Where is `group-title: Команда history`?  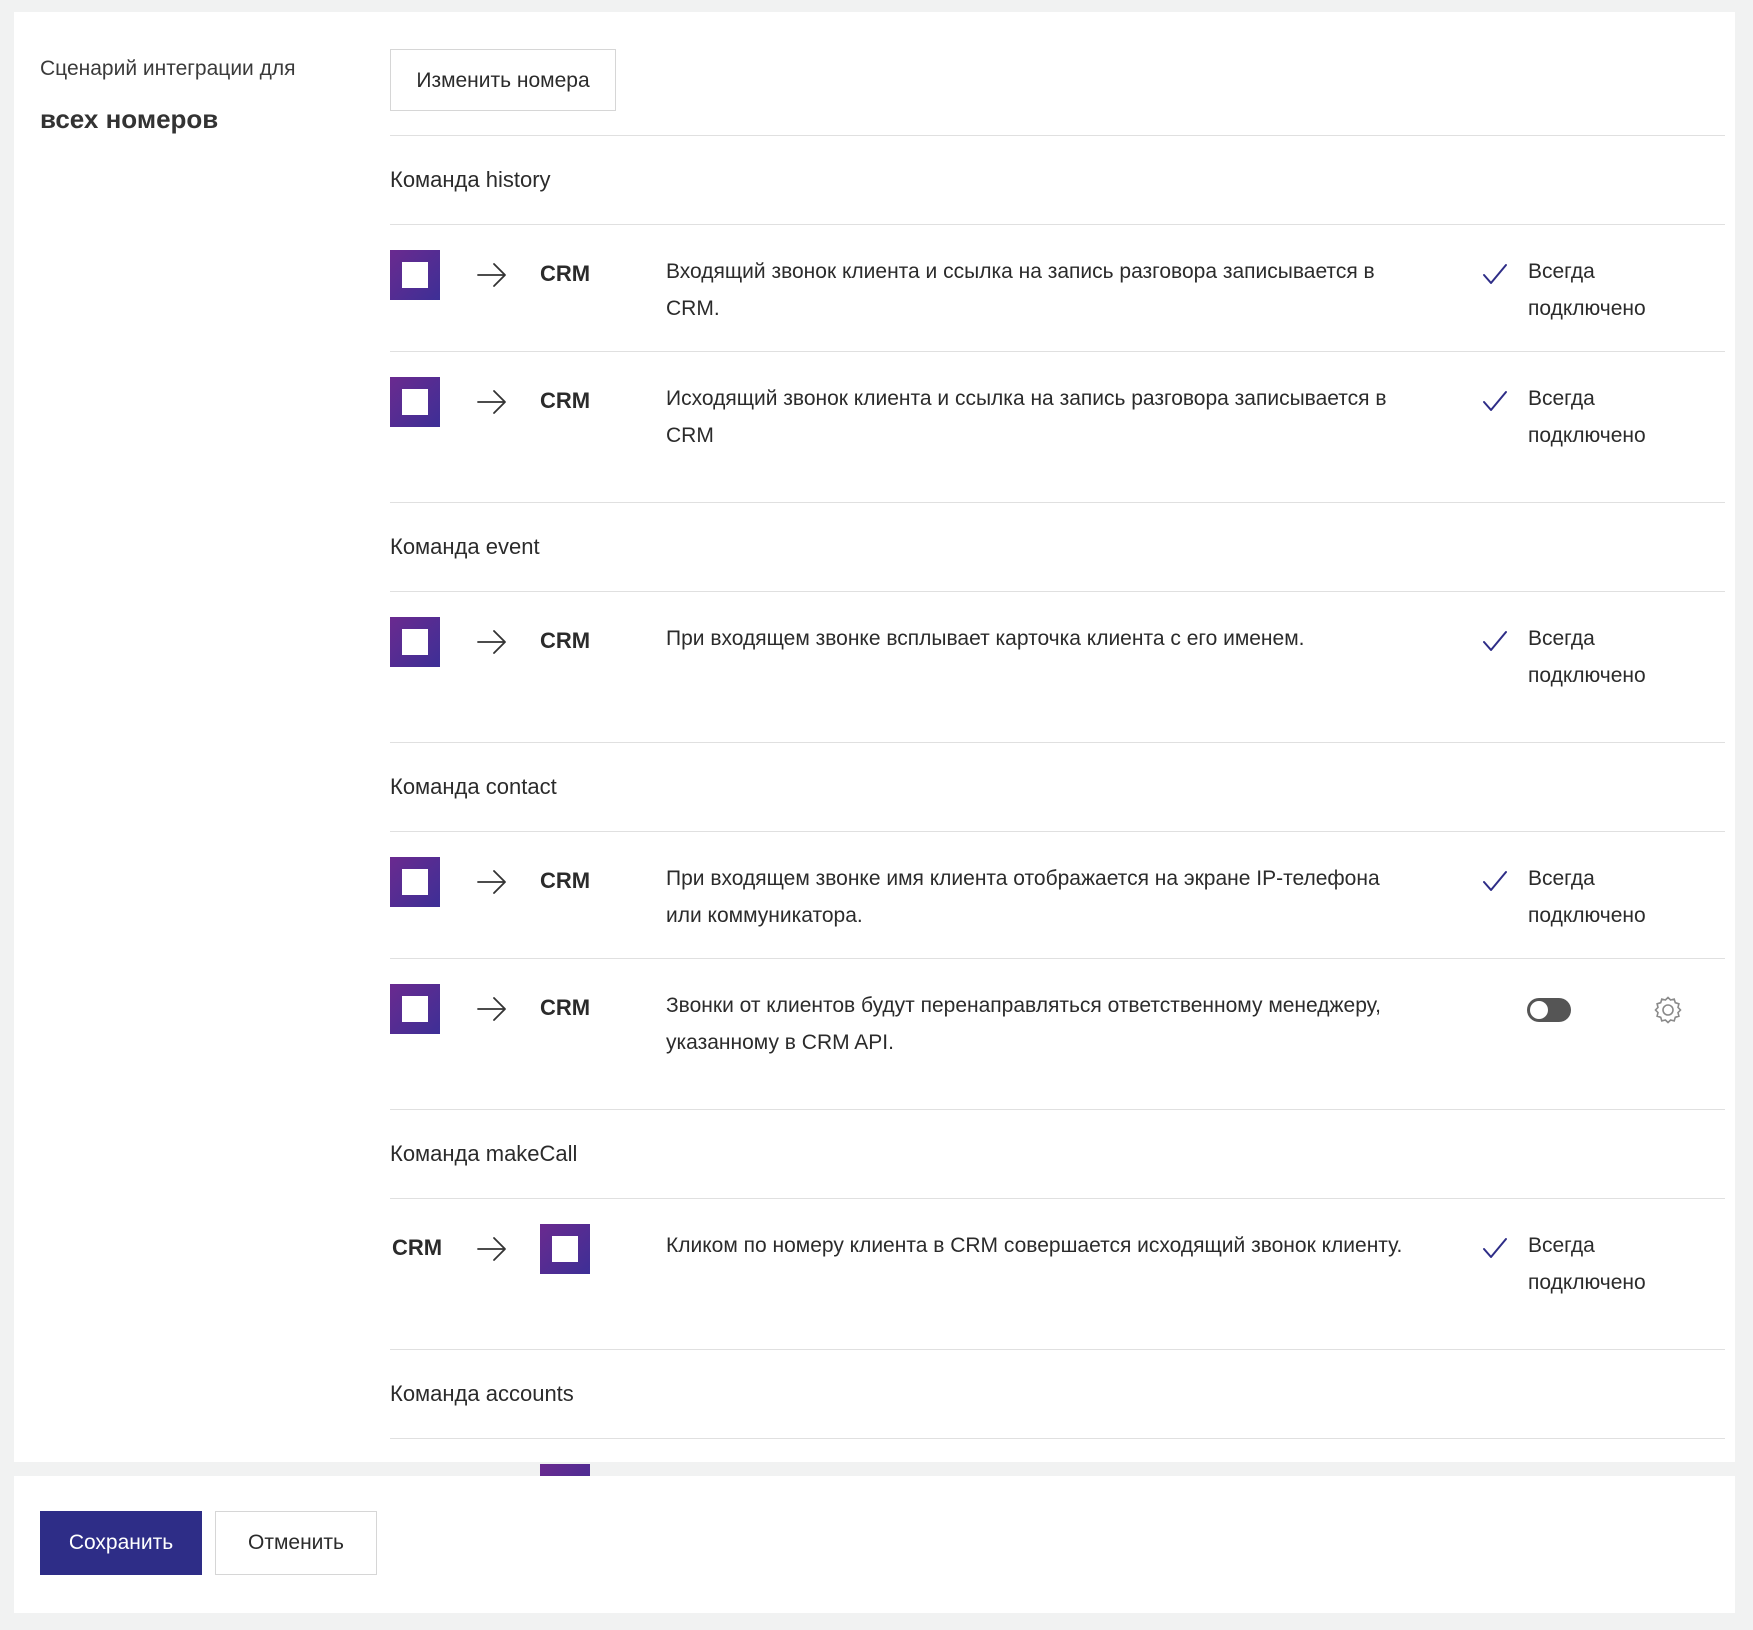
group-title: Команда history is located at coordinates (1057, 179).